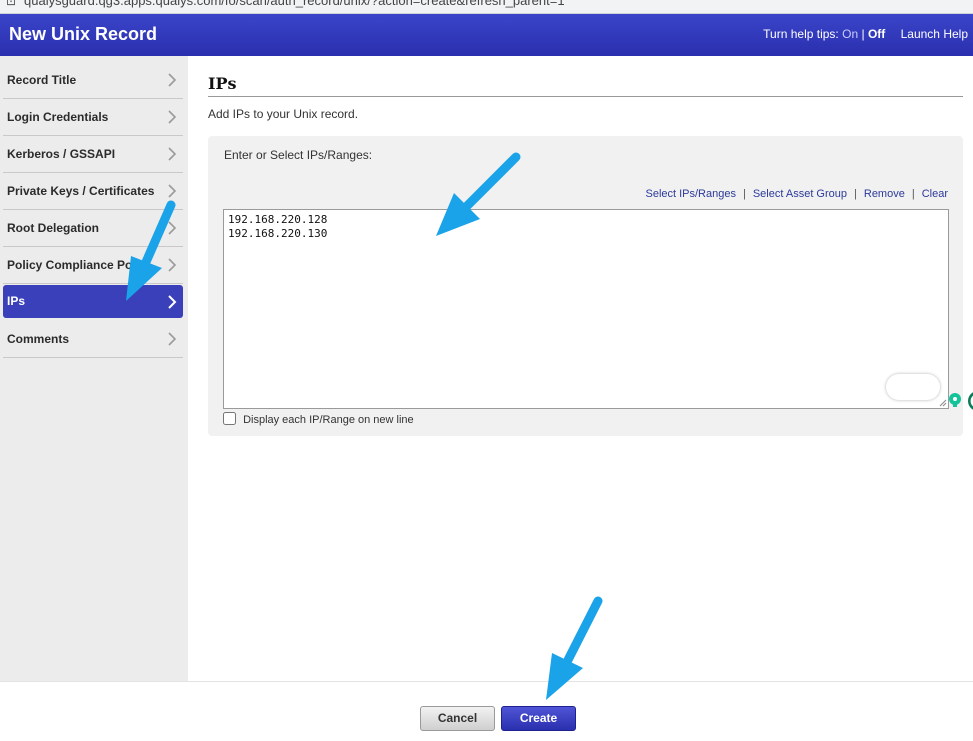 Image resolution: width=973 pixels, height=741 pixels. I want to click on sidebar-item-private-keys: Private Keys / Certificates, so click(93, 191).